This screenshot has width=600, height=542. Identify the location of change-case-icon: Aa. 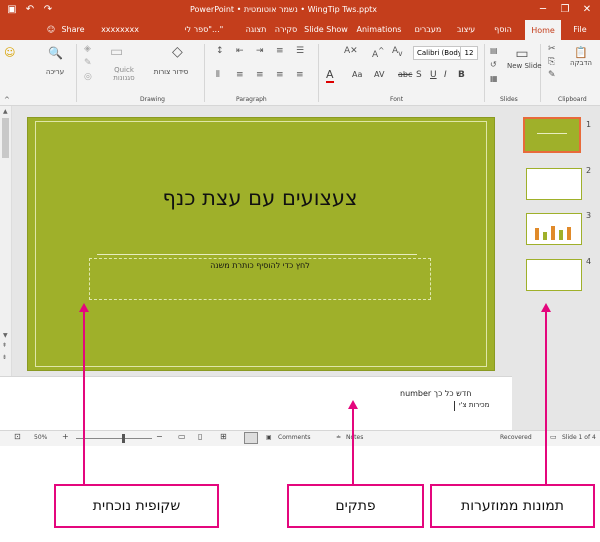
(357, 74).